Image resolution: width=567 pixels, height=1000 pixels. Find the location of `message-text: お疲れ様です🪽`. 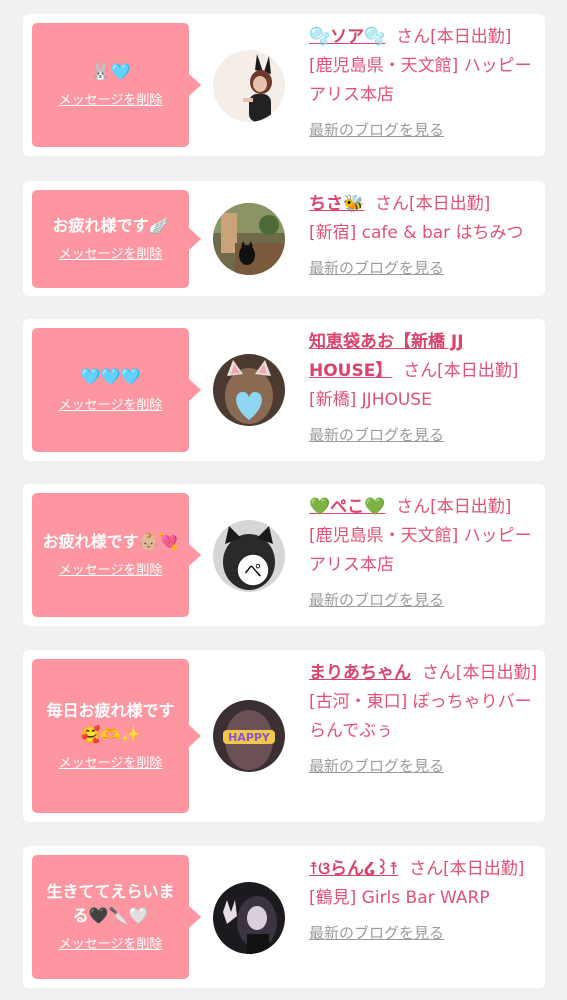

message-text: お疲れ様です🪽 is located at coordinates (110, 225).